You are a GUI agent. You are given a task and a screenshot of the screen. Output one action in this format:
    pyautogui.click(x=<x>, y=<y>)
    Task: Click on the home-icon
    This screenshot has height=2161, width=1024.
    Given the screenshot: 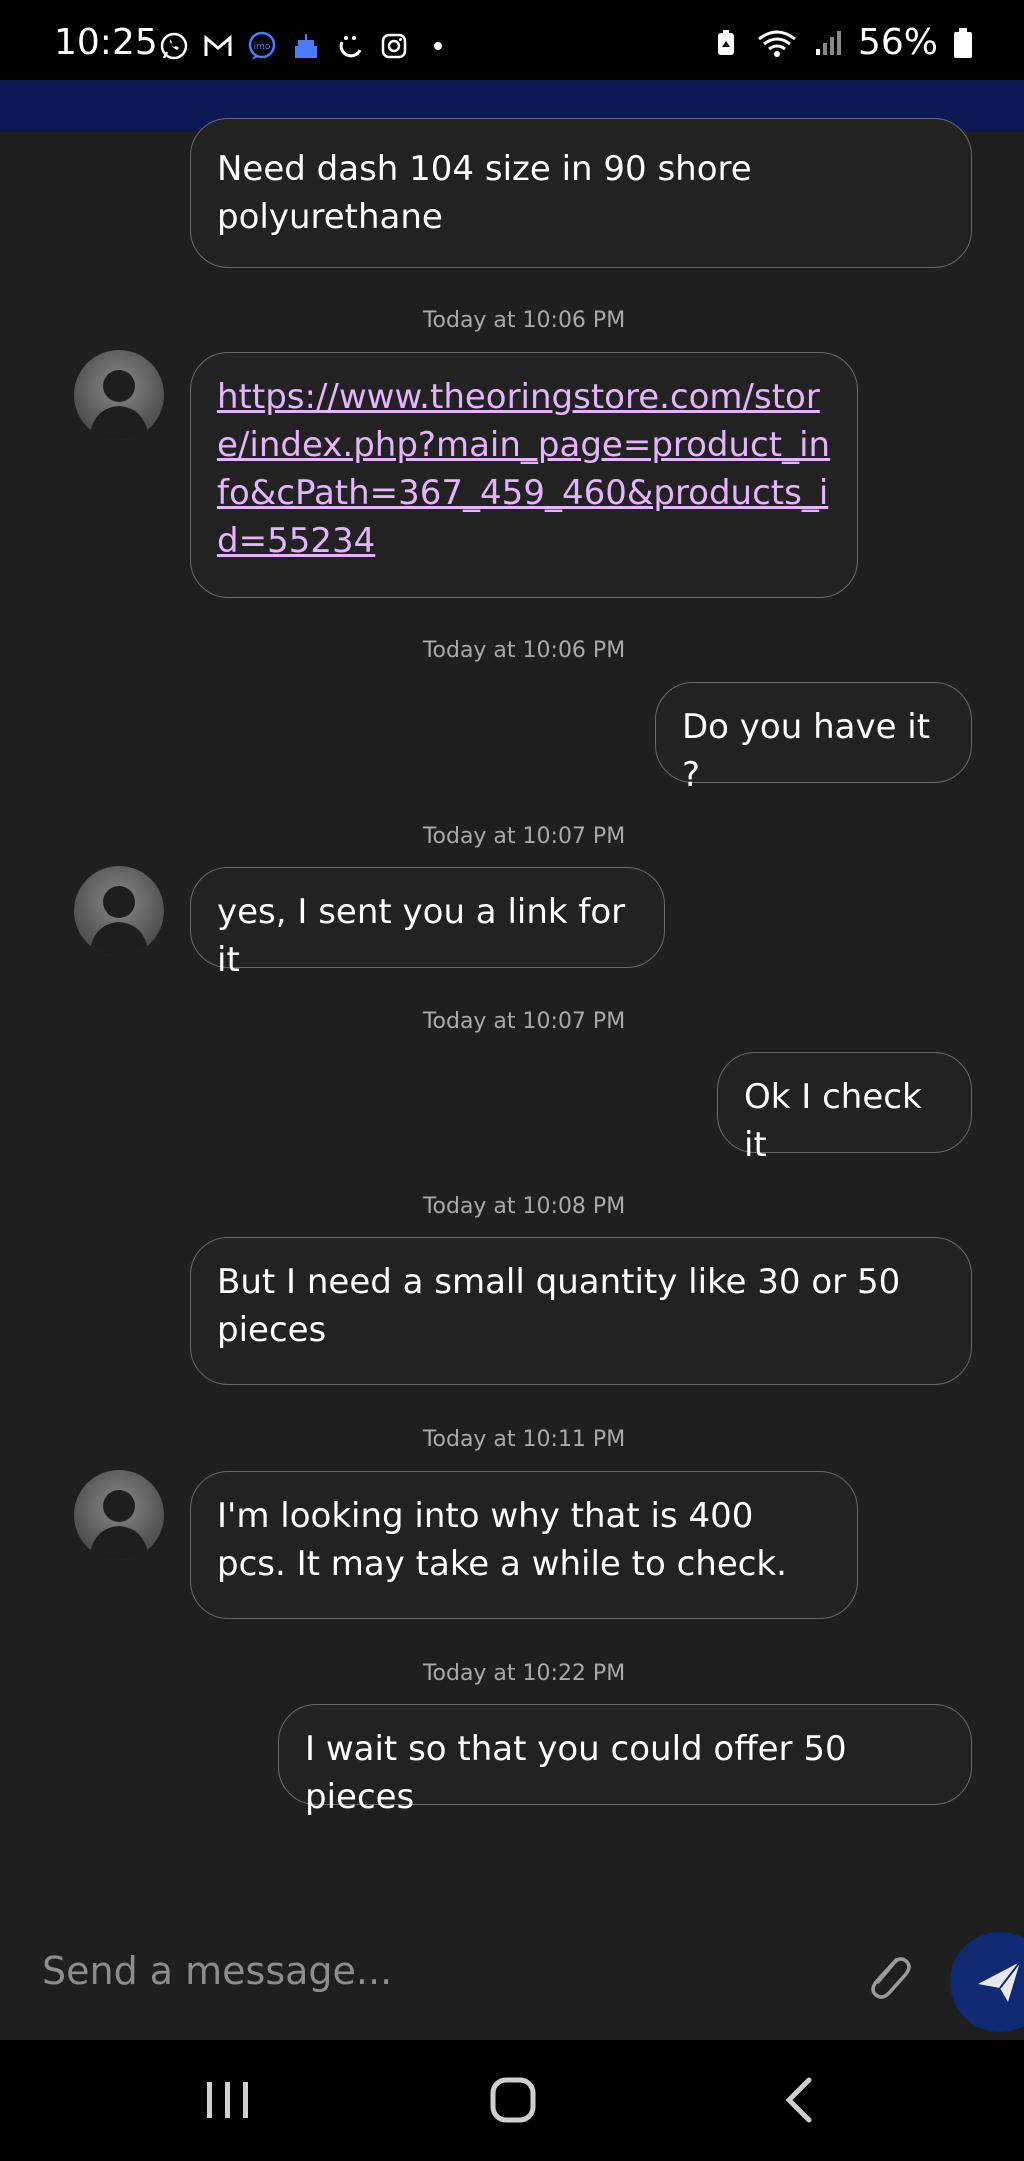 What is the action you would take?
    pyautogui.click(x=513, y=2100)
    